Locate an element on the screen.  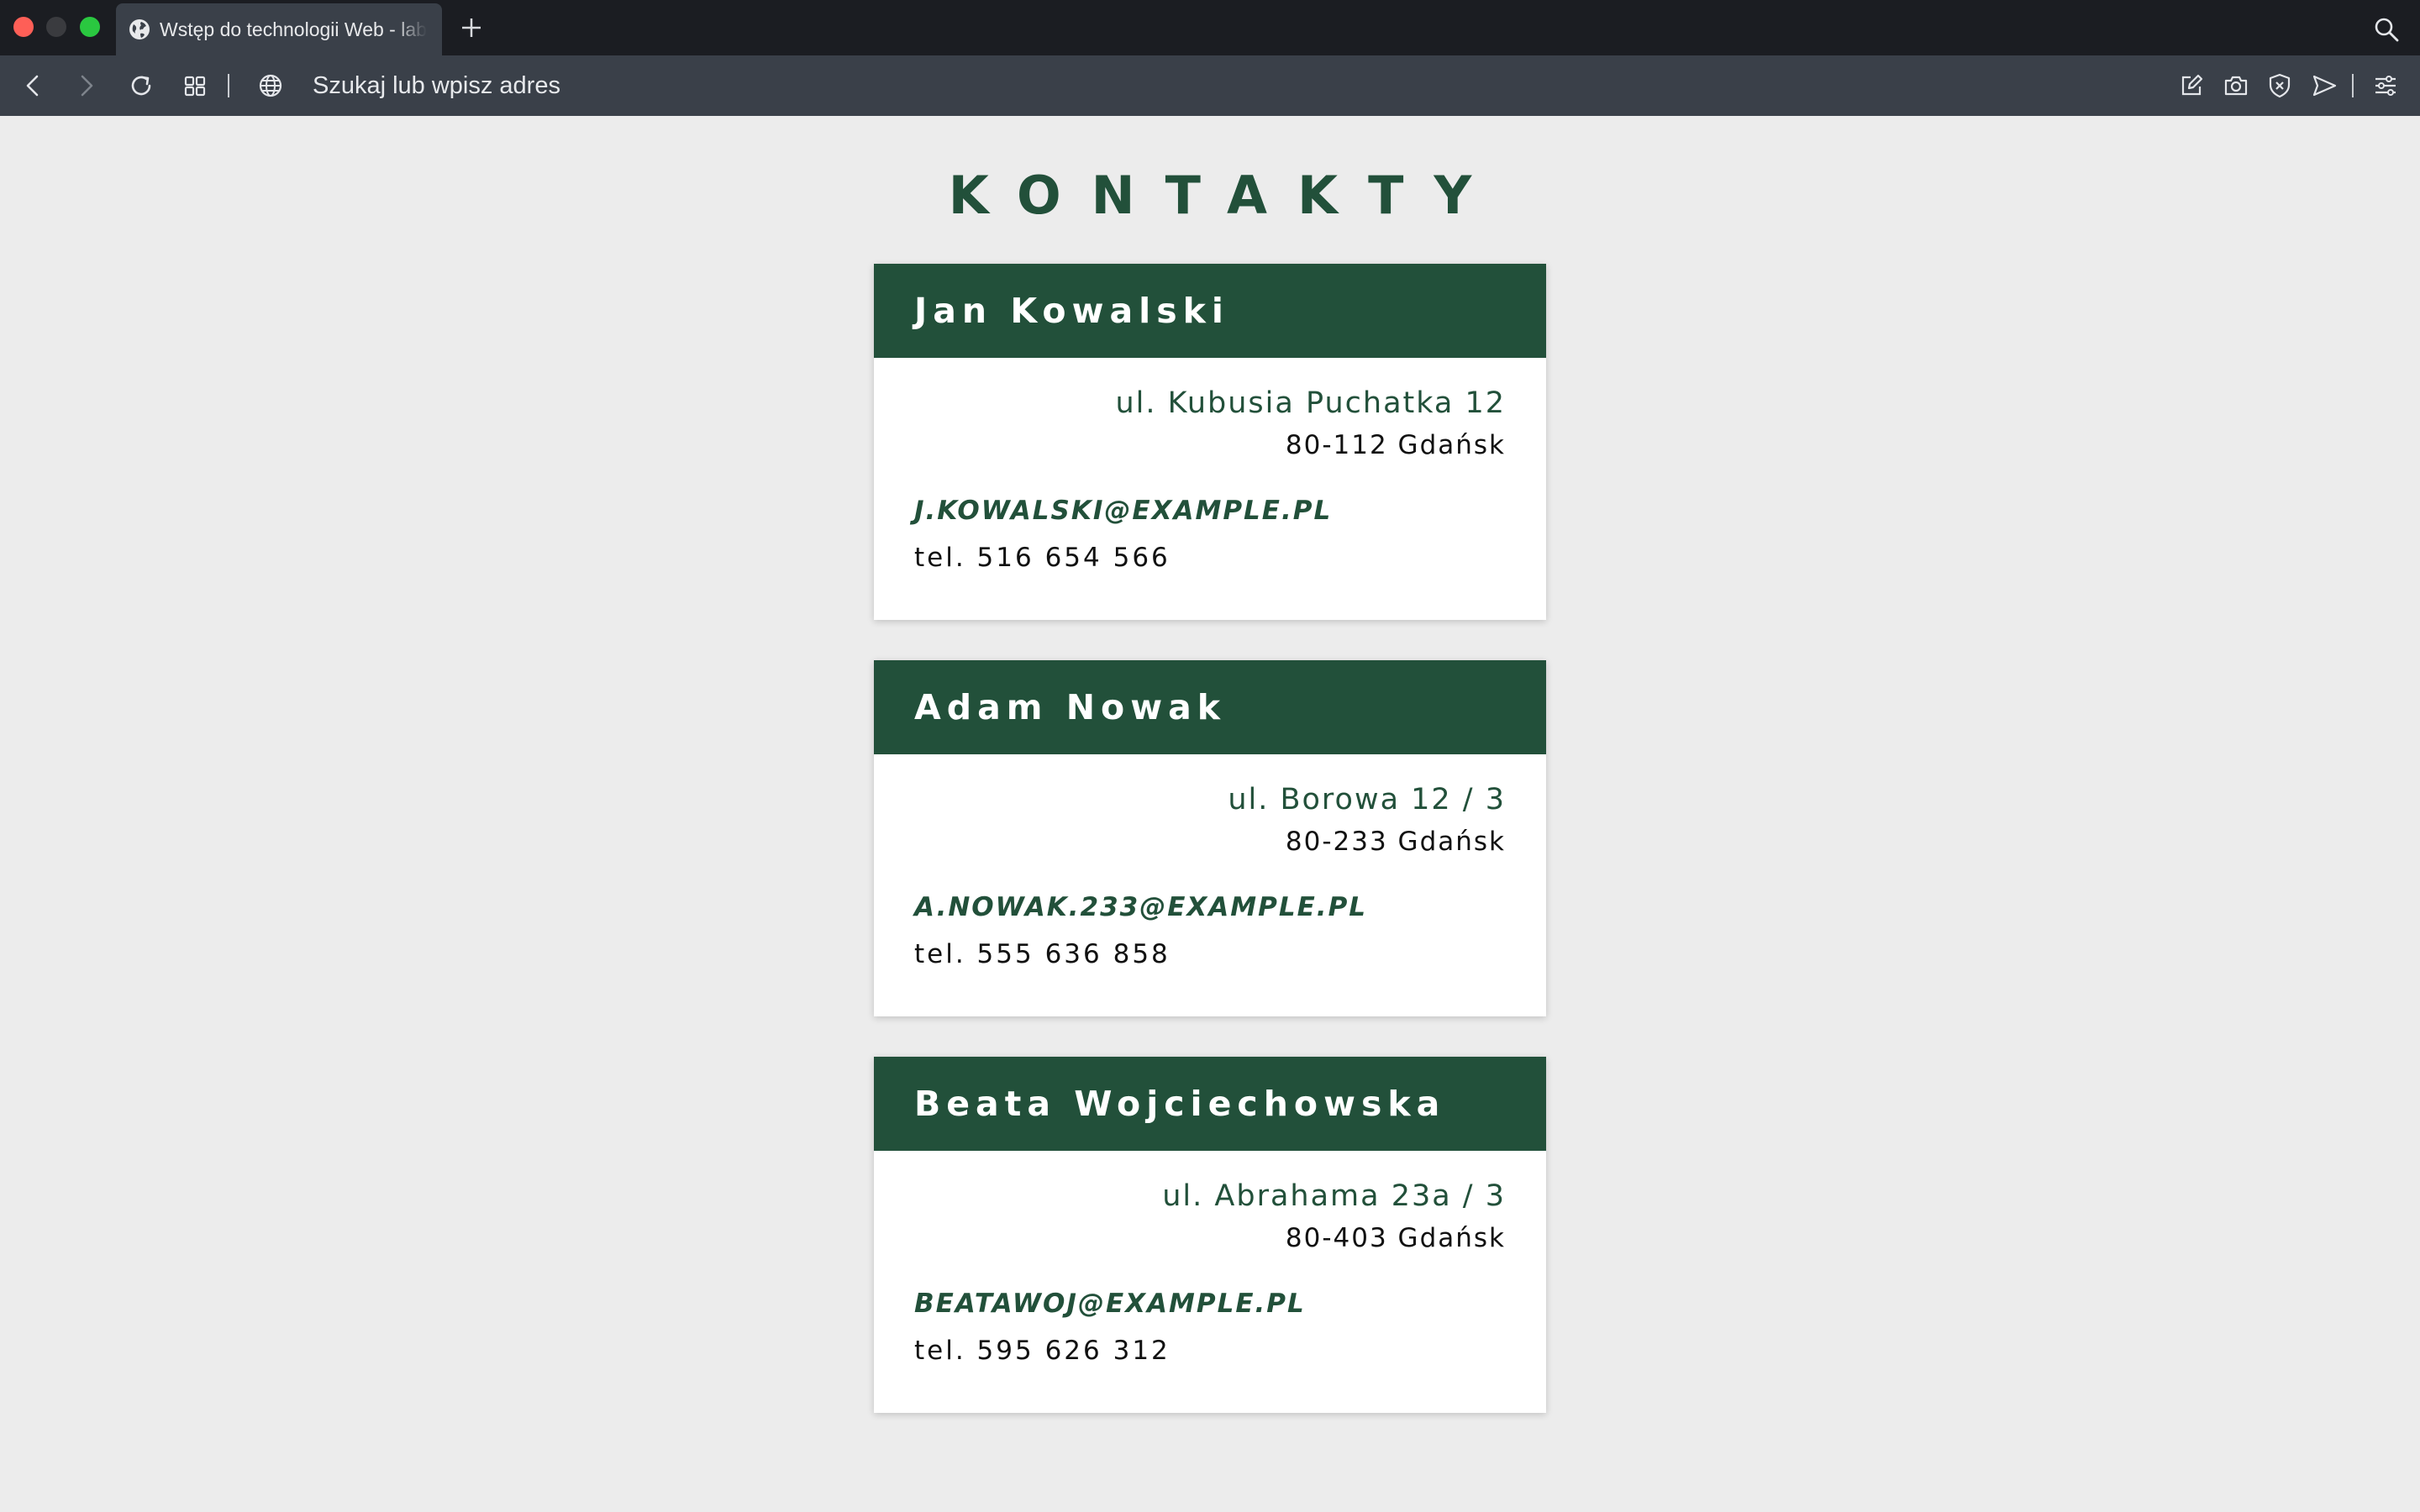
reload-icon is located at coordinates (142, 85).